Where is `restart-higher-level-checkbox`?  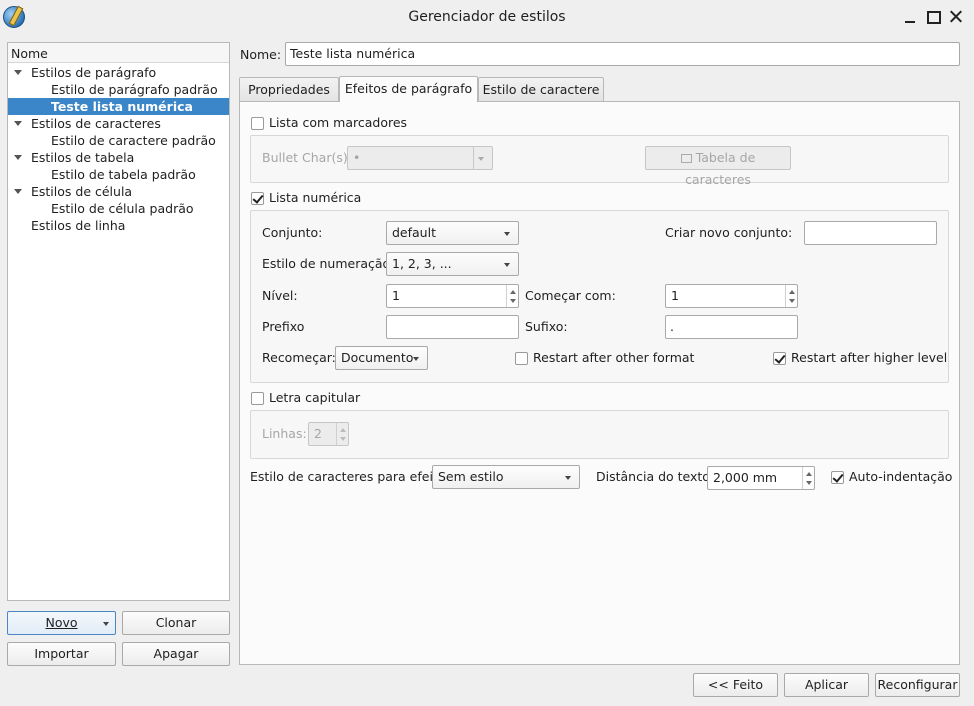
restart-higher-level-checkbox is located at coordinates (779, 358).